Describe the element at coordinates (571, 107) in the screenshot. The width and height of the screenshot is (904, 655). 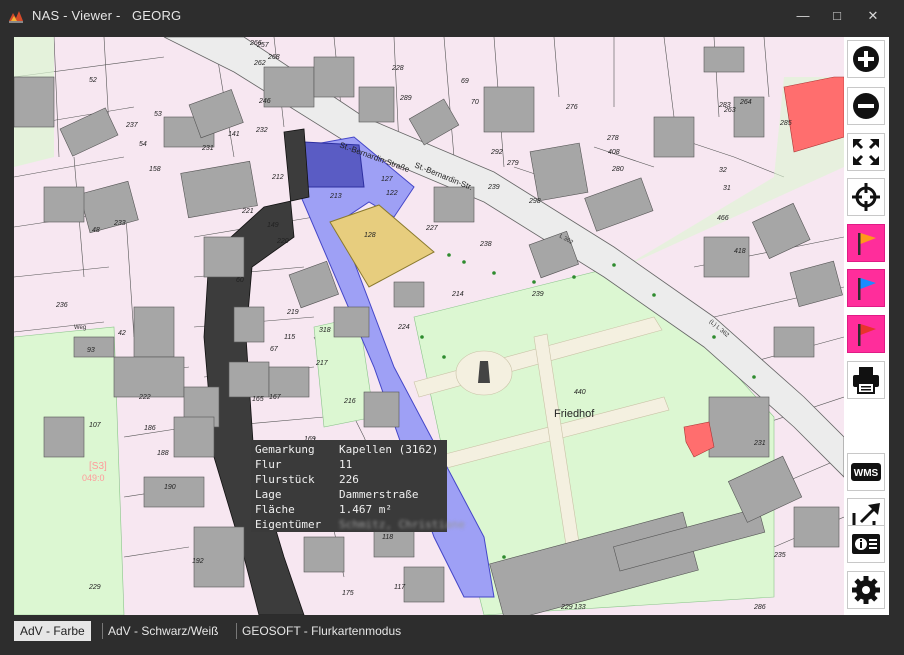
I see `parcel-number: 276` at that location.